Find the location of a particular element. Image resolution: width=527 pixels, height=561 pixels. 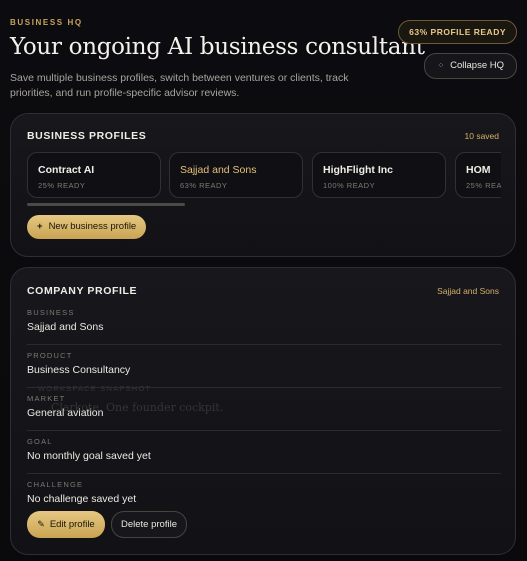

field-market: MARKET General aviation is located at coordinates (264, 409).